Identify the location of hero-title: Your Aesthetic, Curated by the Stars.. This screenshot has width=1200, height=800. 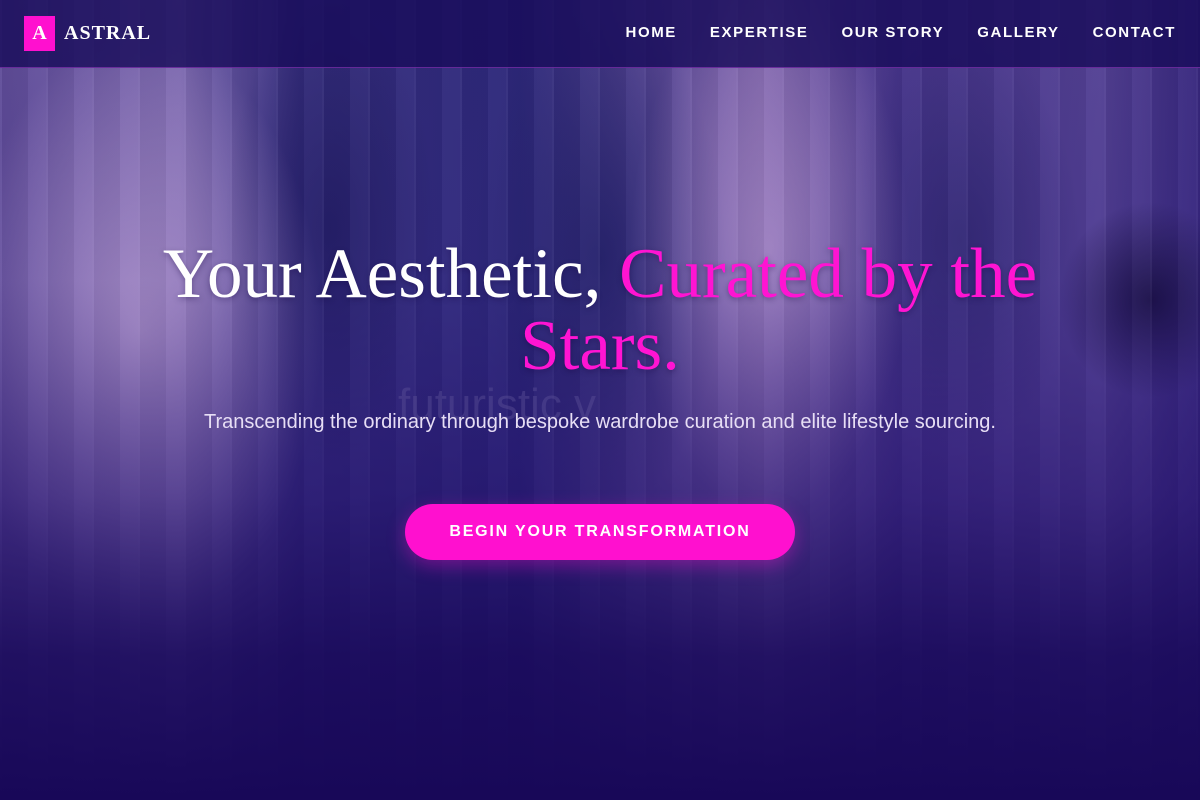
(600, 310).